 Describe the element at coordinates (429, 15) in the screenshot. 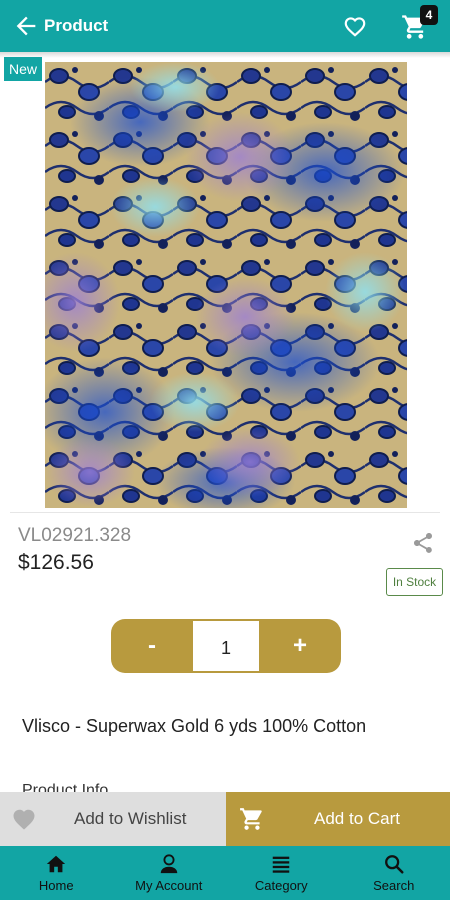

I see `cart-count-badge: 4` at that location.